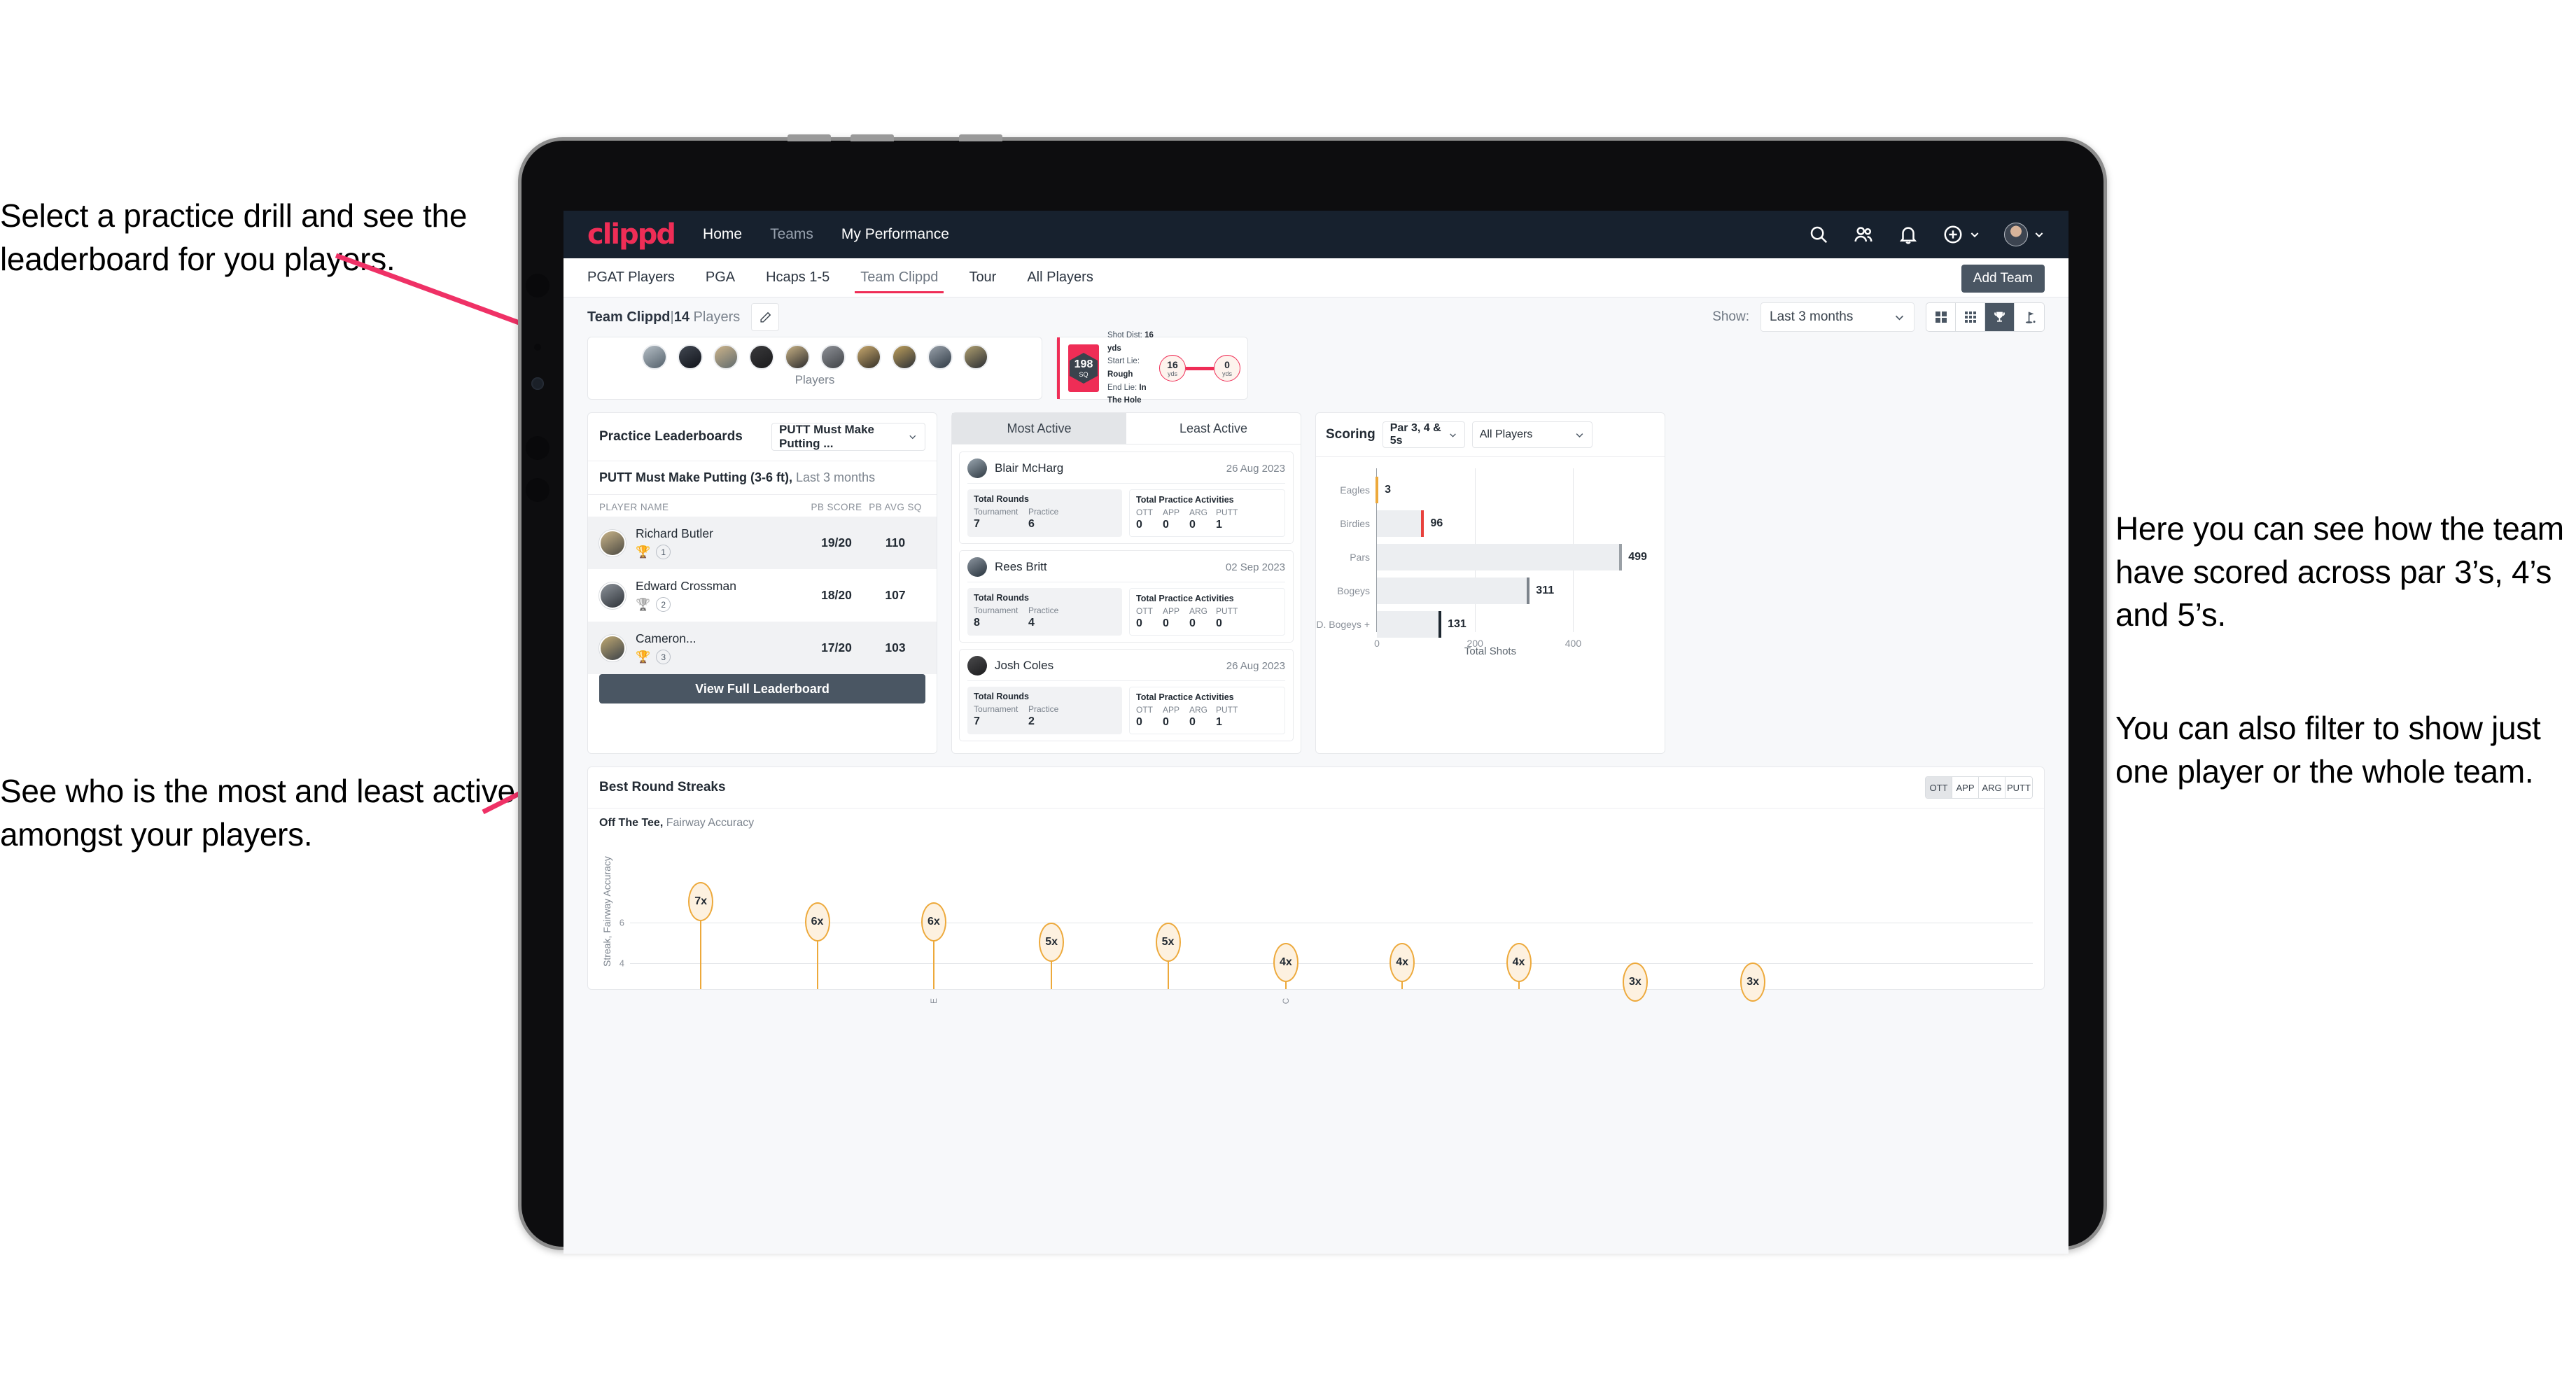  Describe the element at coordinates (663, 604) in the screenshot. I see `rank-badge: 2` at that location.